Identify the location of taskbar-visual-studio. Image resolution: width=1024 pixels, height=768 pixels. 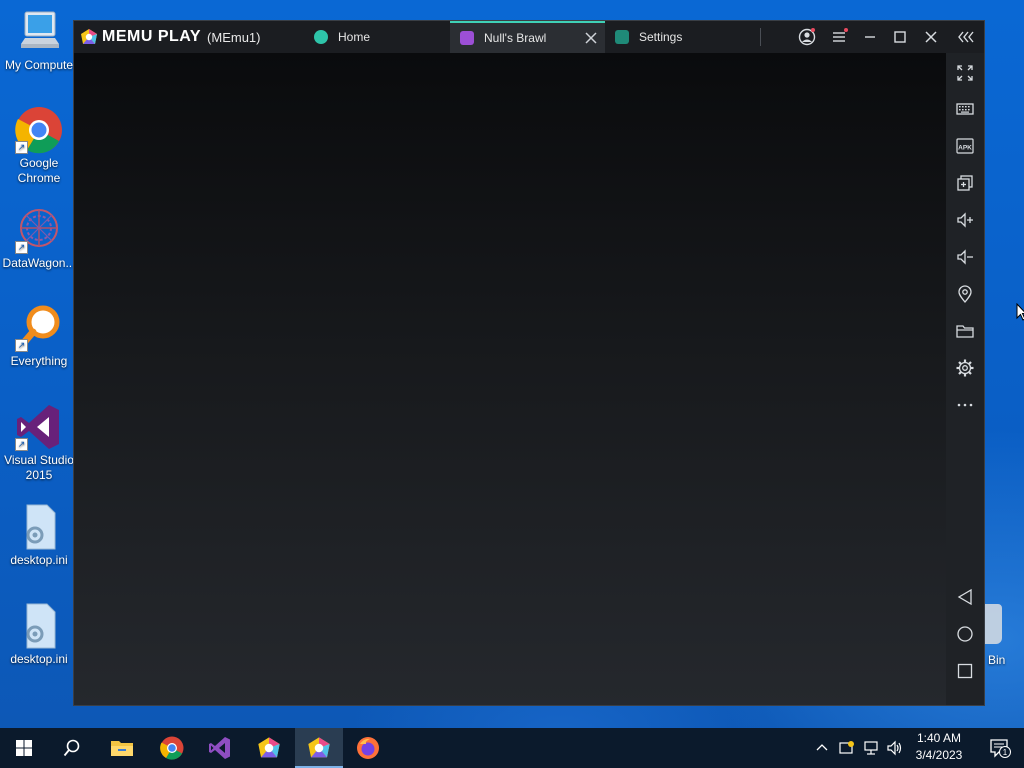
(220, 748).